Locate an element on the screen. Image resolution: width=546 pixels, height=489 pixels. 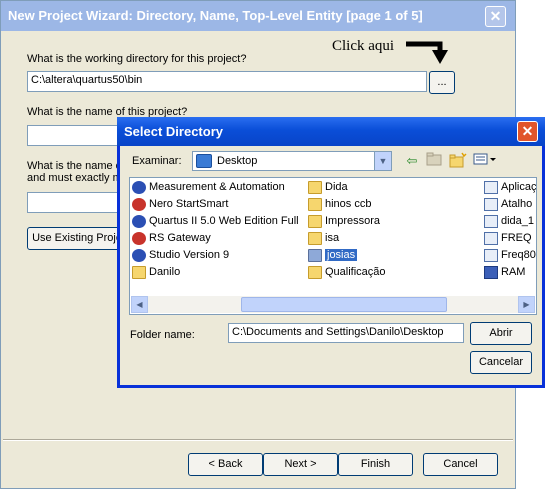
list-item-label: RS Gateway is located at coordinates (180, 238).